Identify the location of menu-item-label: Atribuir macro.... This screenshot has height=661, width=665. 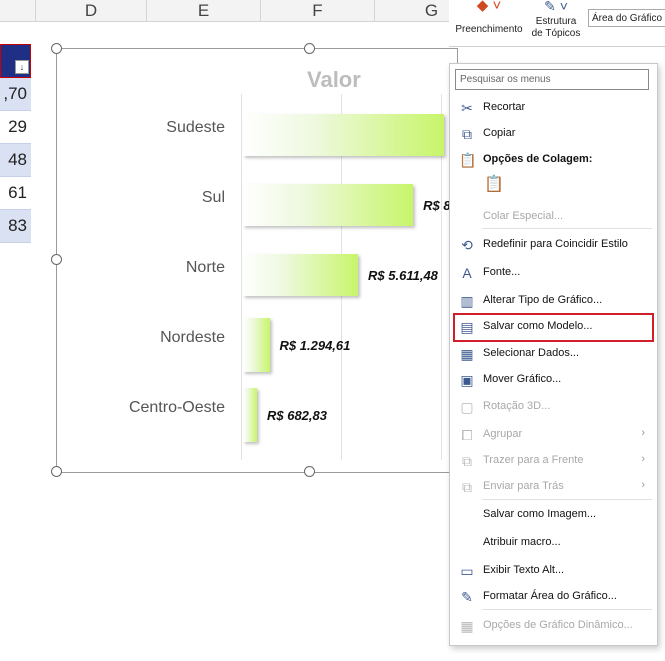
(522, 542).